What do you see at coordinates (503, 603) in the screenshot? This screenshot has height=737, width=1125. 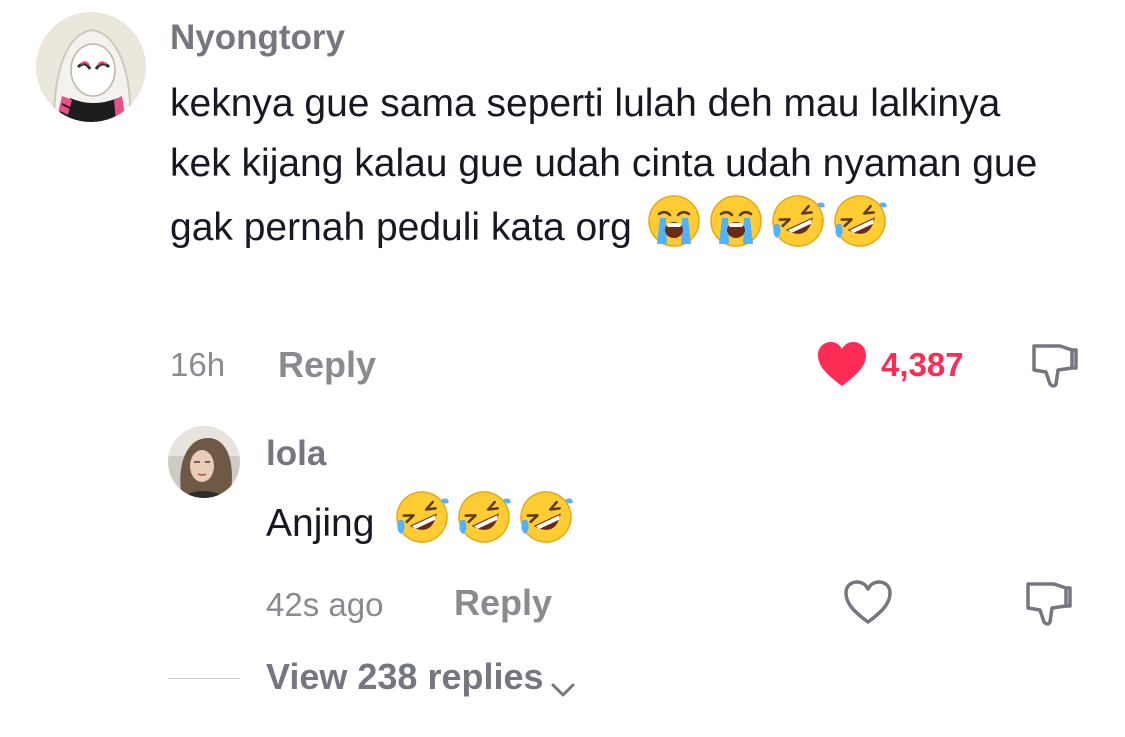 I see `reply-reply-button: Reply` at bounding box center [503, 603].